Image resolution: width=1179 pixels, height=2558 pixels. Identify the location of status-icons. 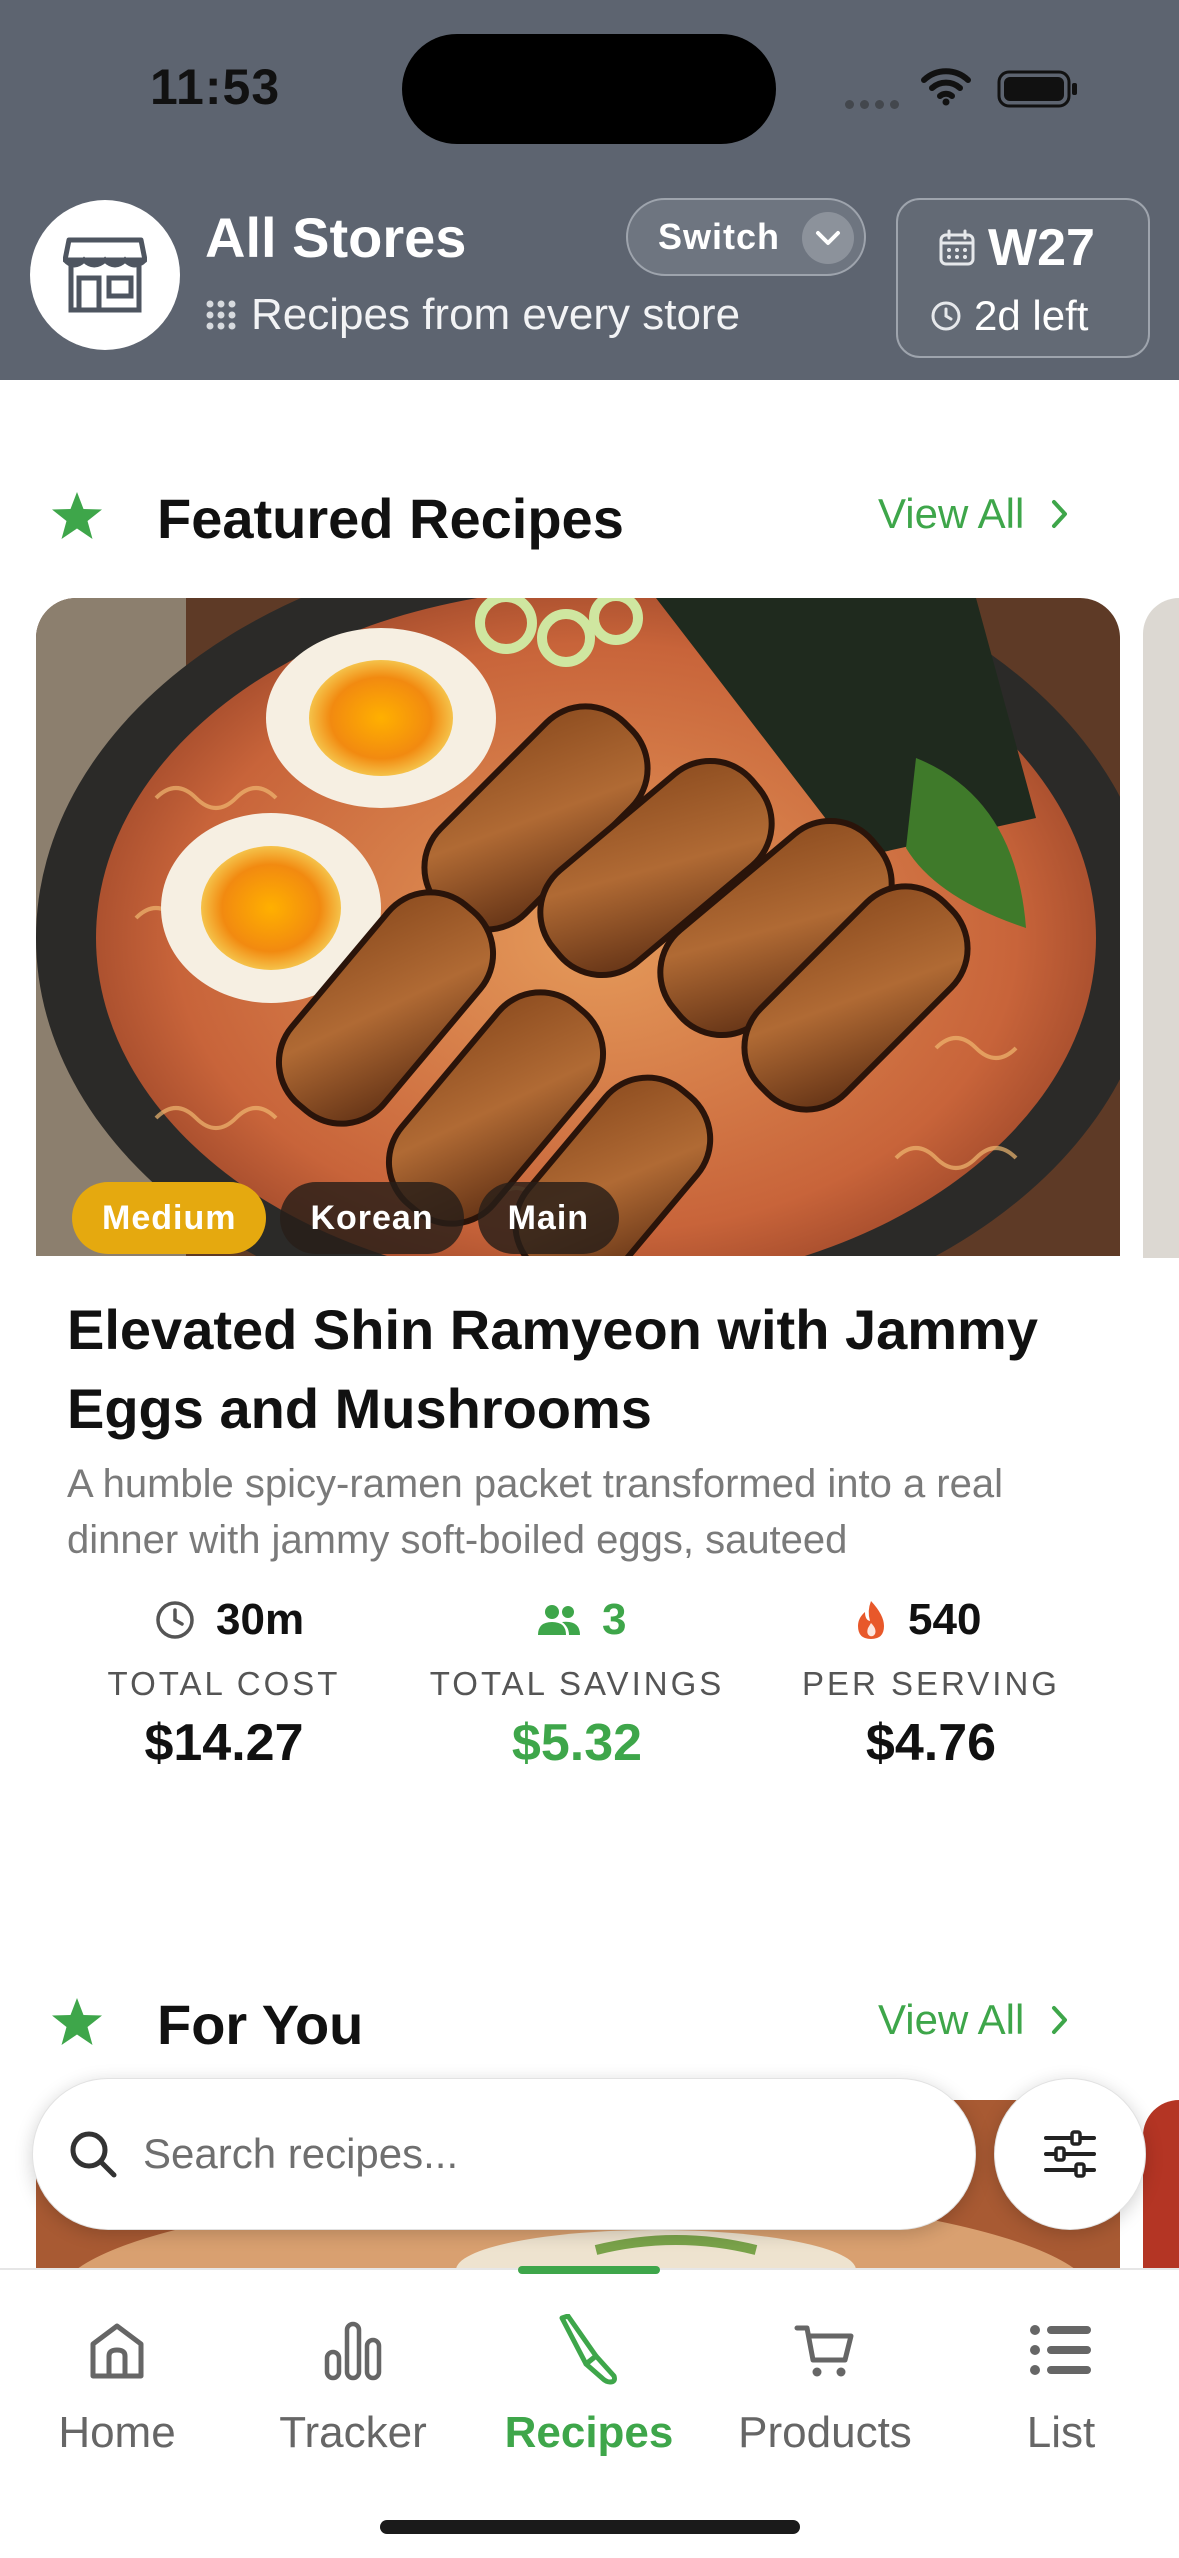
(965, 89).